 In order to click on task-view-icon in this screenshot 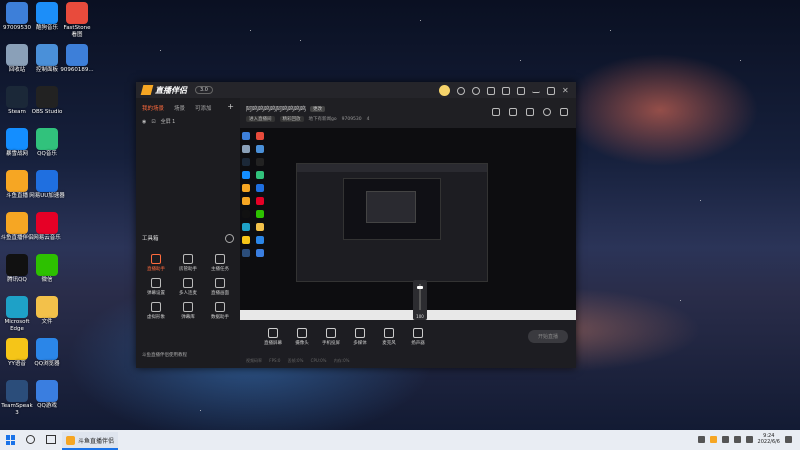, I will do `click(51, 439)`.